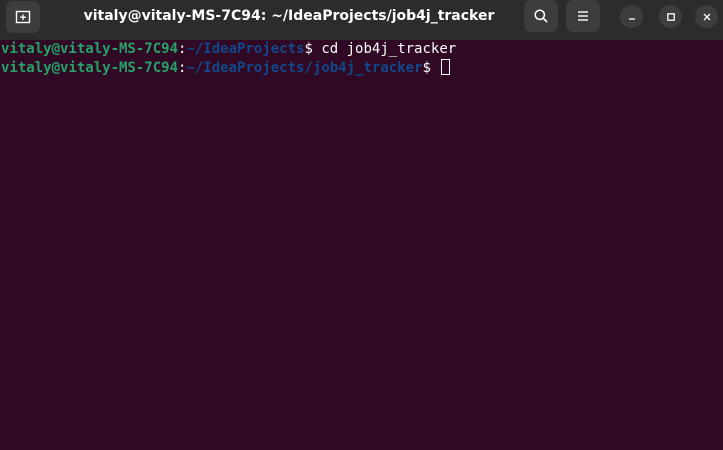  I want to click on search-icon, so click(541, 16).